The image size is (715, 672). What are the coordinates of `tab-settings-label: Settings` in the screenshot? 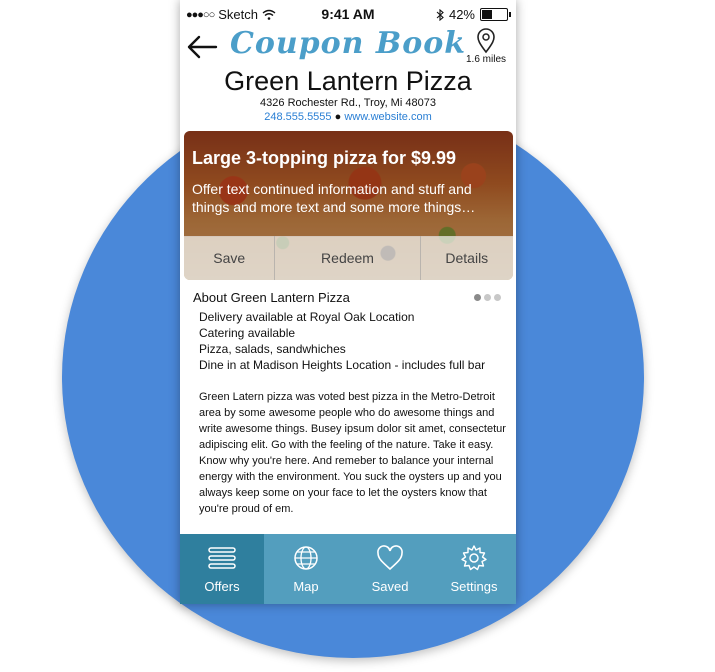 It's located at (474, 586).